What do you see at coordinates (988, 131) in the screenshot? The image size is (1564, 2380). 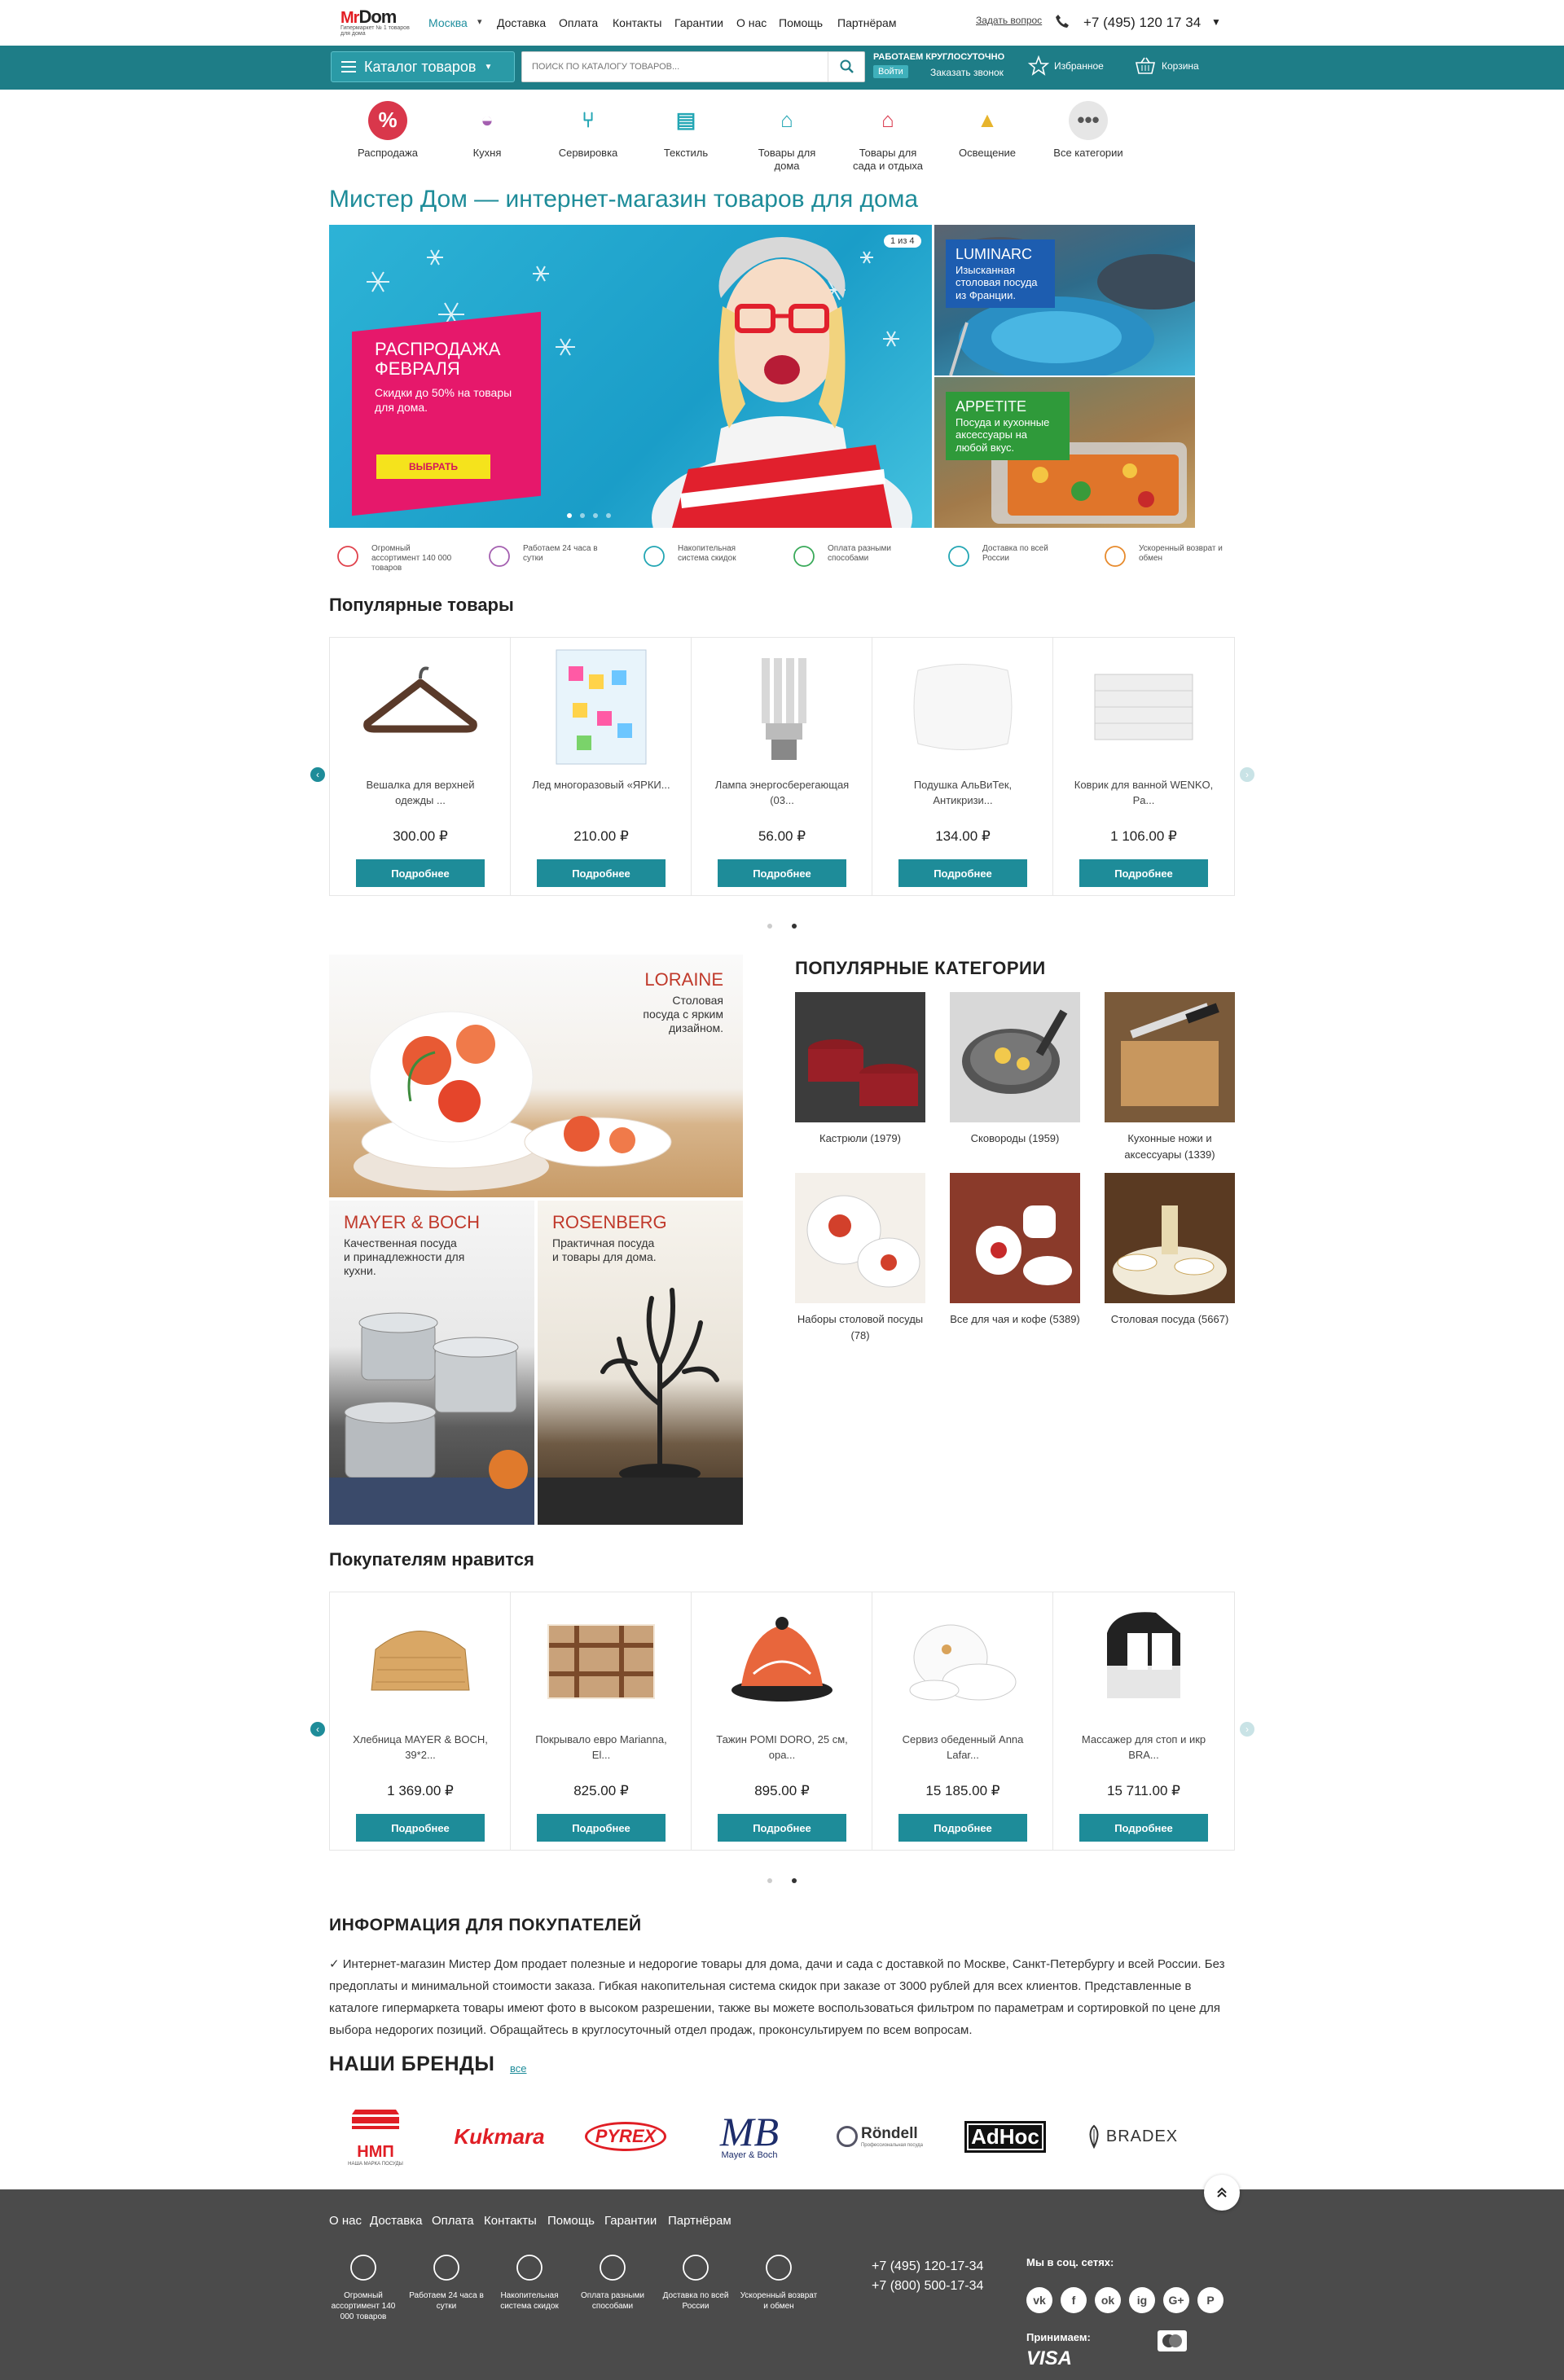 I see `category-lamp: ▲ Освещение` at bounding box center [988, 131].